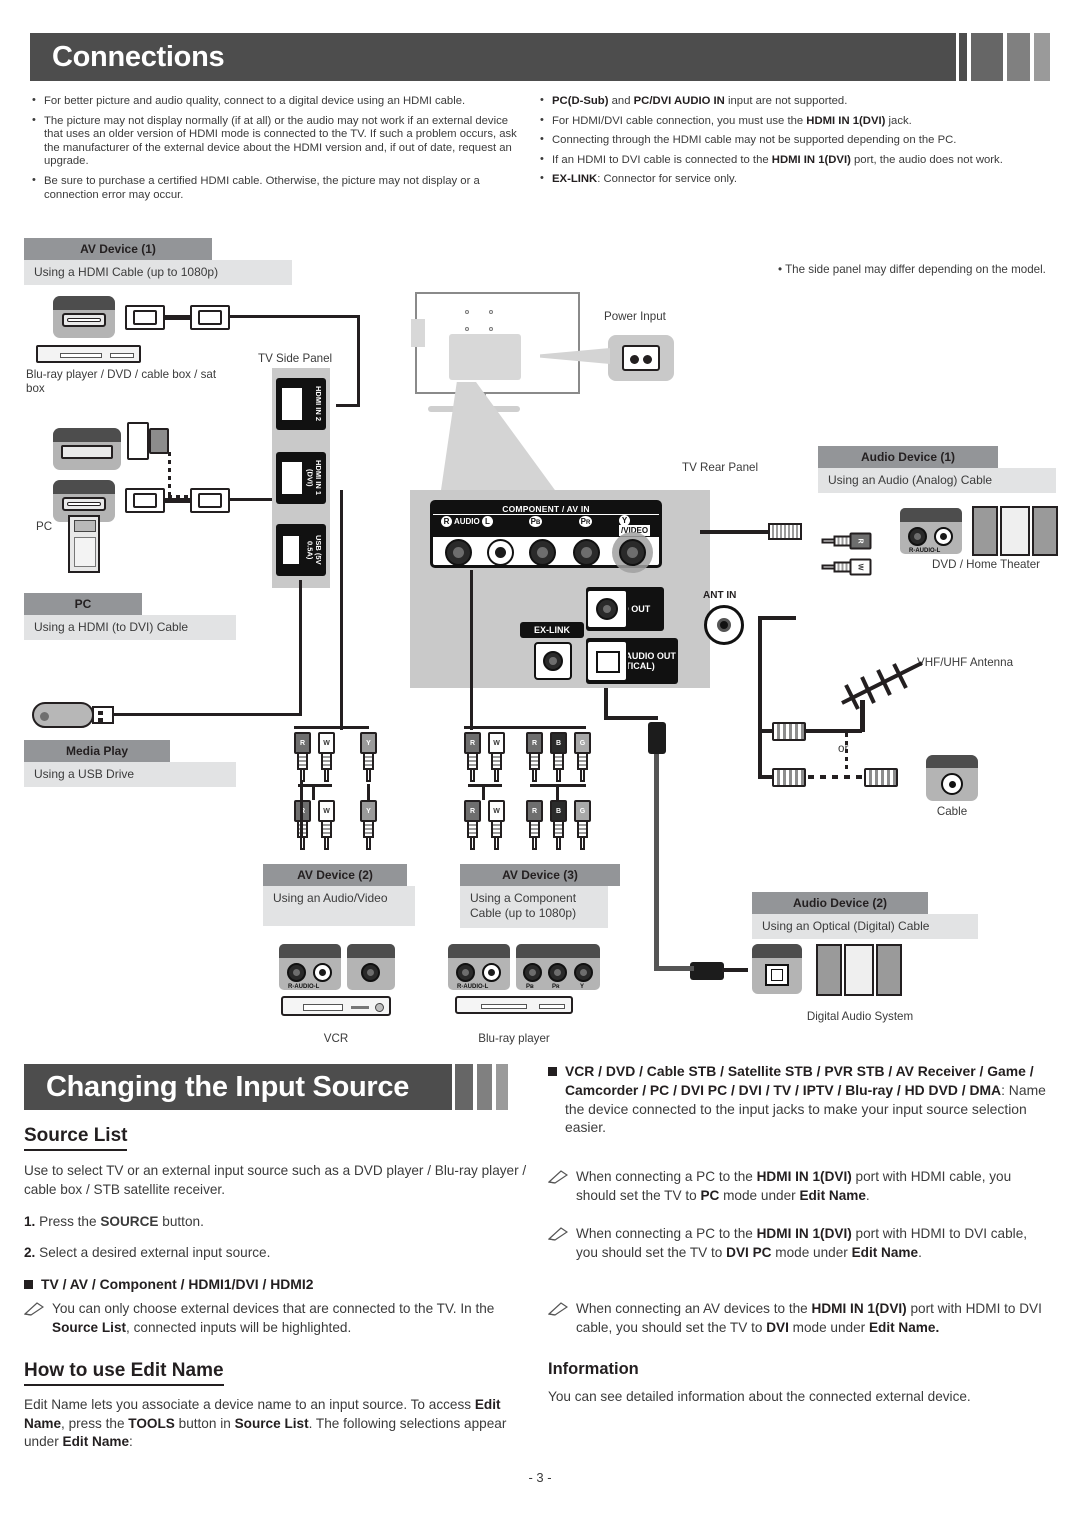 This screenshot has height=1527, width=1080. What do you see at coordinates (586, 552) in the screenshot?
I see `rca-jack-pr` at bounding box center [586, 552].